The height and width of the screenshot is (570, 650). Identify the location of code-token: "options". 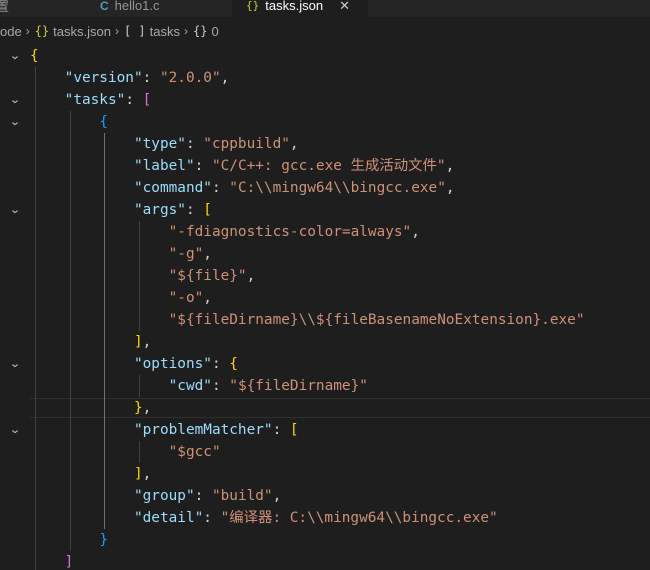
(172, 364).